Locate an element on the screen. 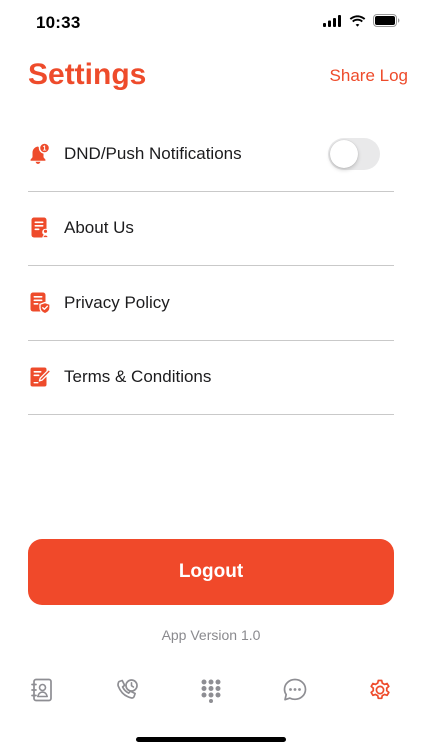 The image size is (422, 750). wifi-icon is located at coordinates (357, 23).